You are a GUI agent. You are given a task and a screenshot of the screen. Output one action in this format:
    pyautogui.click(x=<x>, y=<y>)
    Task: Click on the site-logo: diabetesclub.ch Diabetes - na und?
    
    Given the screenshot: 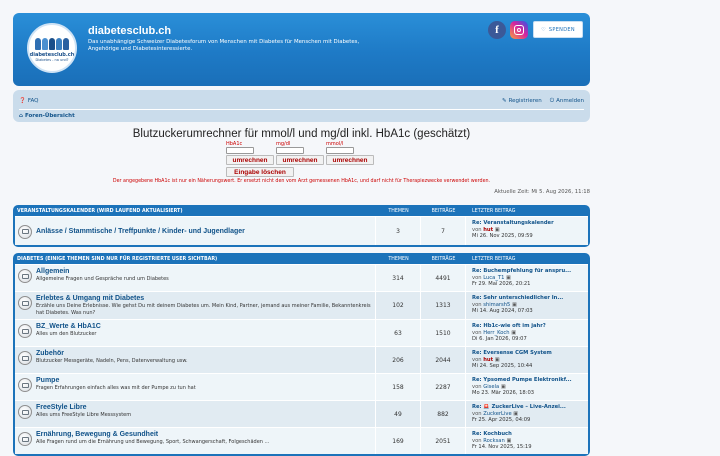 What is the action you would take?
    pyautogui.click(x=52, y=48)
    